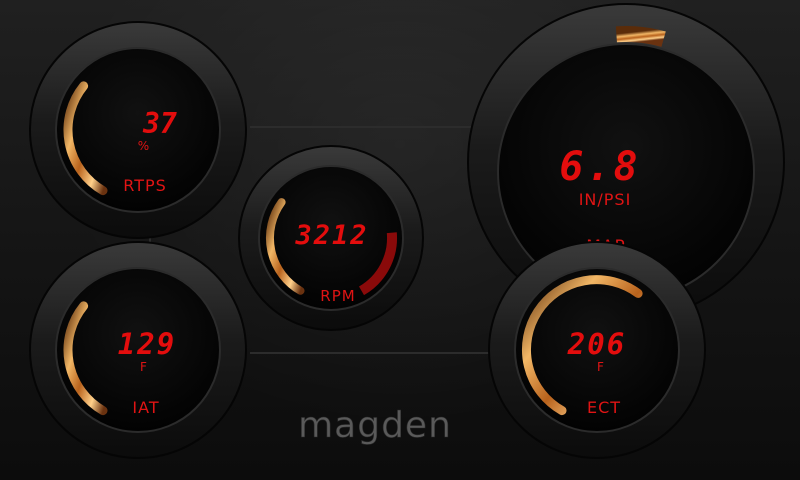  I want to click on gauge-iat: 129 F IAT, so click(138, 350).